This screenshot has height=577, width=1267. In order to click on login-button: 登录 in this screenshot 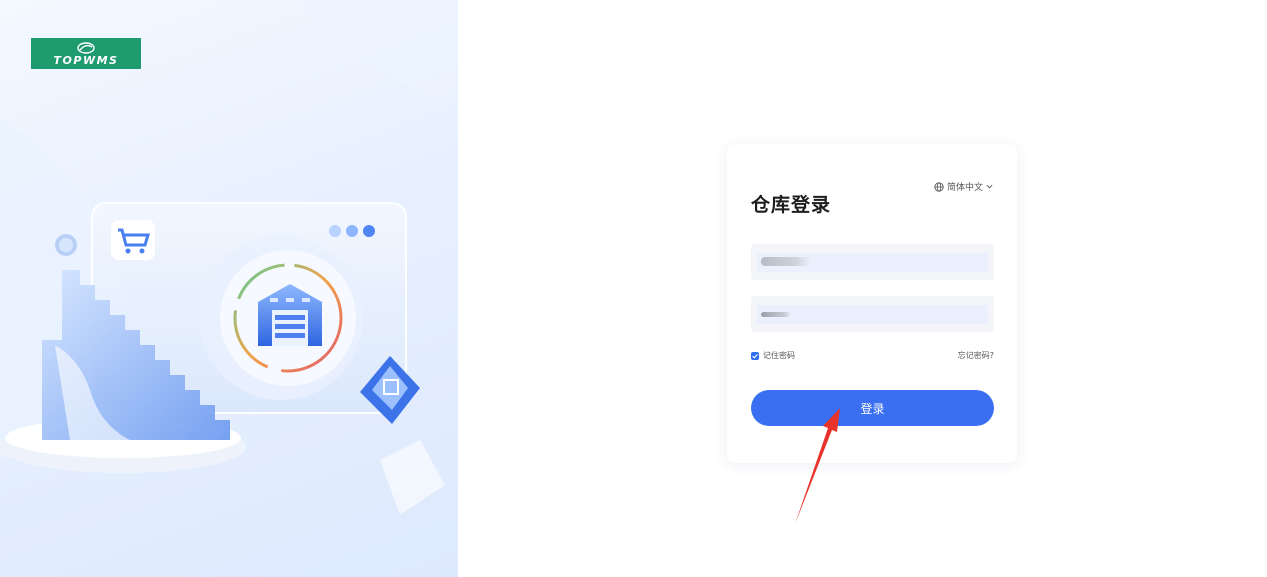, I will do `click(872, 408)`.